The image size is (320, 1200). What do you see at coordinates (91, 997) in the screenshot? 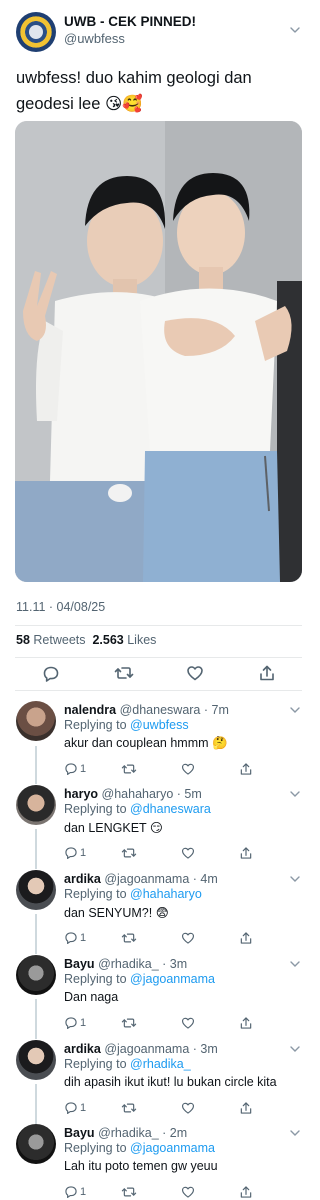
I see `reply-text: Dan naga` at bounding box center [91, 997].